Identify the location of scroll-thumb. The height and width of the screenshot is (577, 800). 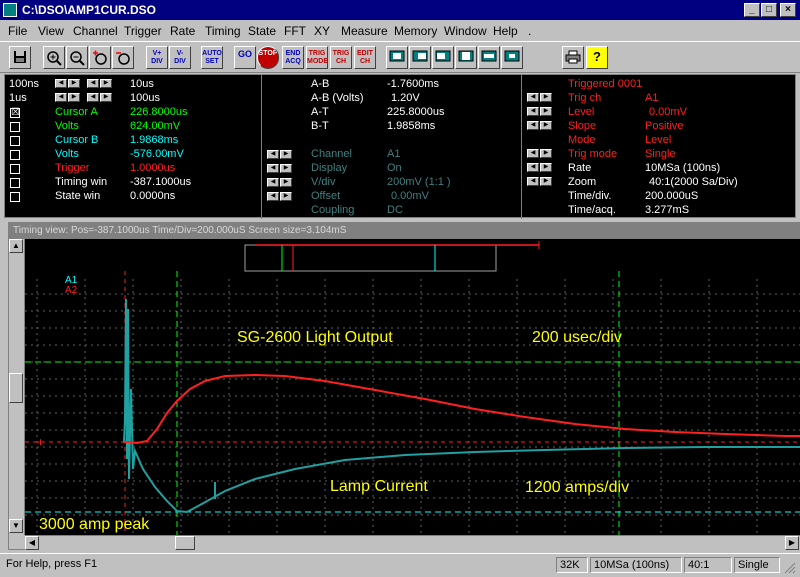
(16, 388).